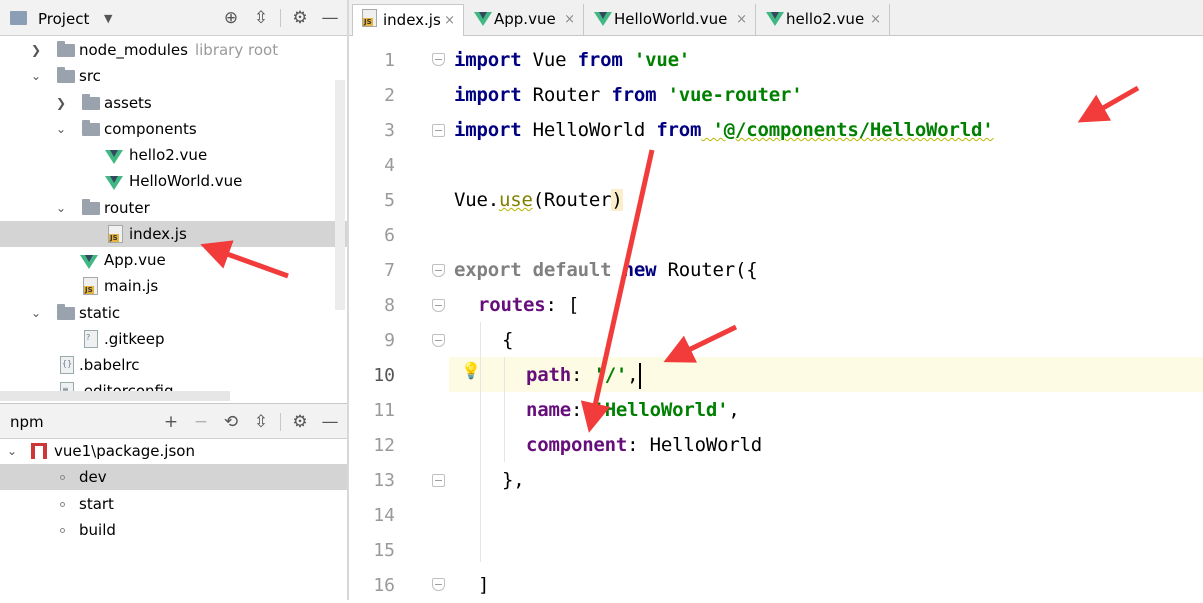 The width and height of the screenshot is (1203, 603). I want to click on tab-app-vue: App.vue ×, so click(524, 19).